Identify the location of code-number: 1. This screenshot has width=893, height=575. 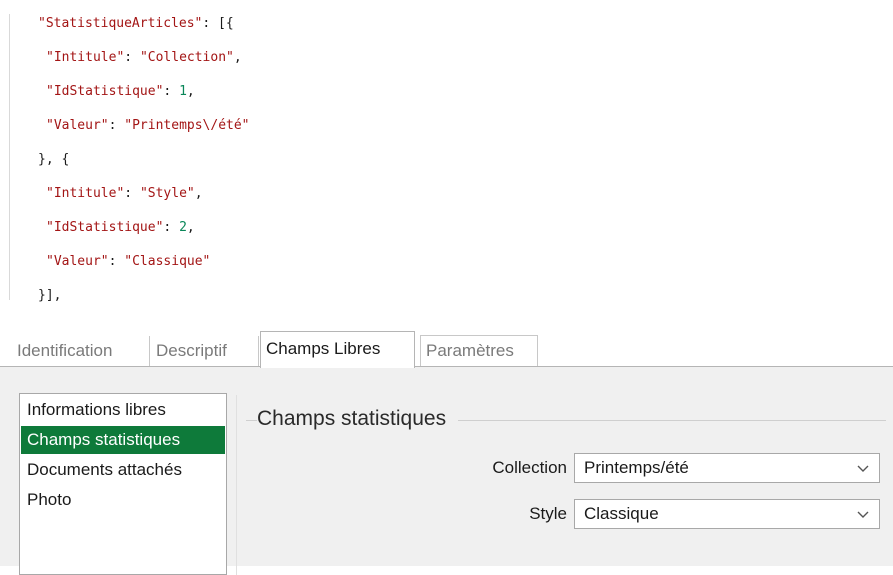
(183, 91).